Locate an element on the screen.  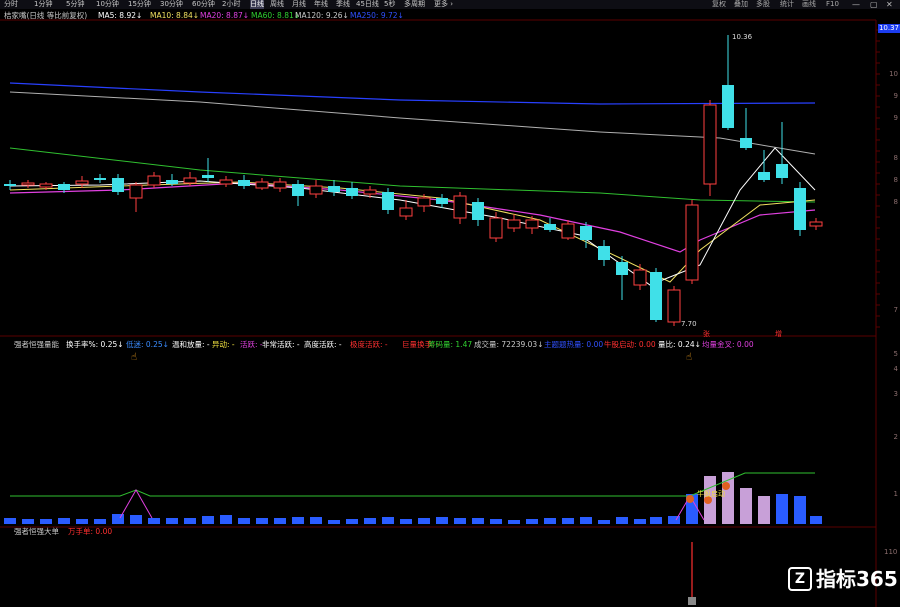
ma-label-0: MA5: 8.92↓ is located at coordinates (120, 15).